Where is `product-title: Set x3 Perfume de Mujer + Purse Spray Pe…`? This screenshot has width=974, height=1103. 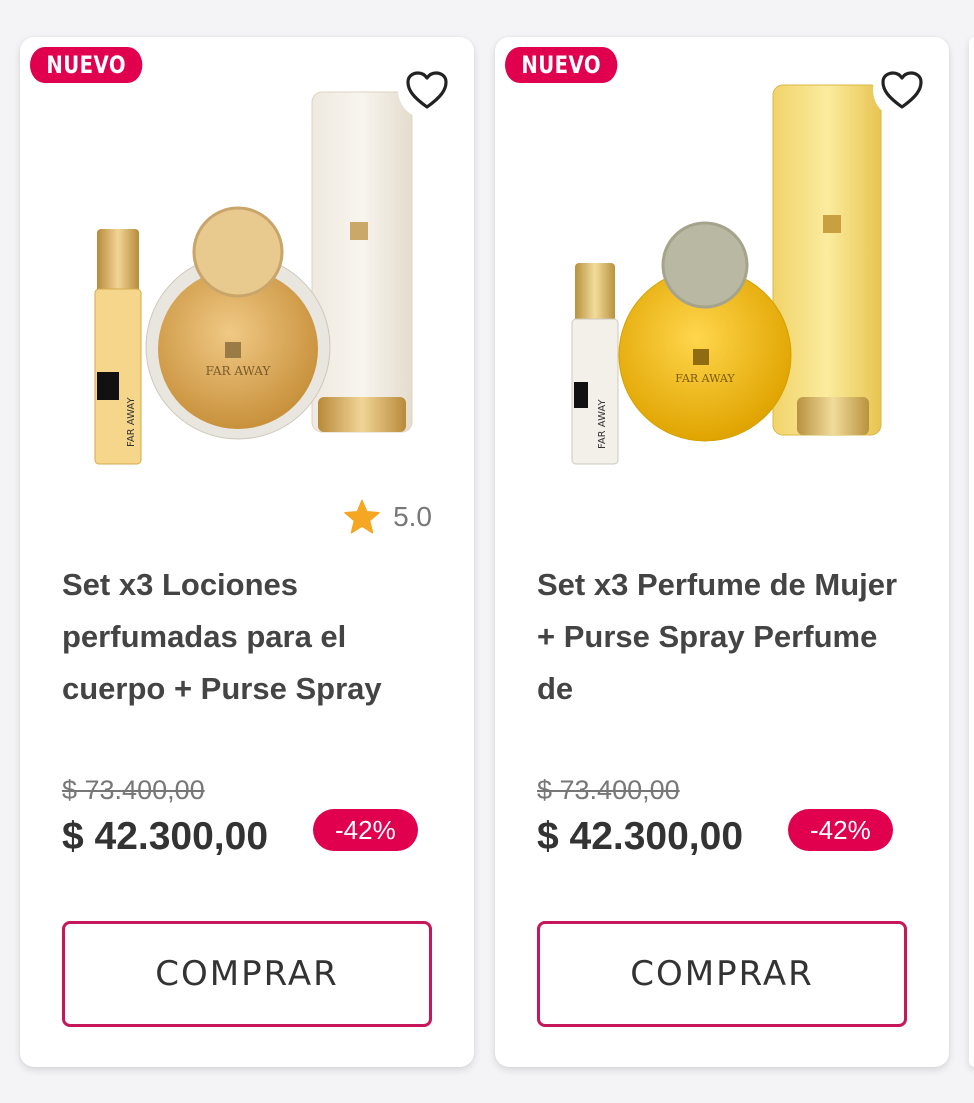 product-title: Set x3 Perfume de Mujer + Purse Spray Pe… is located at coordinates (727, 637).